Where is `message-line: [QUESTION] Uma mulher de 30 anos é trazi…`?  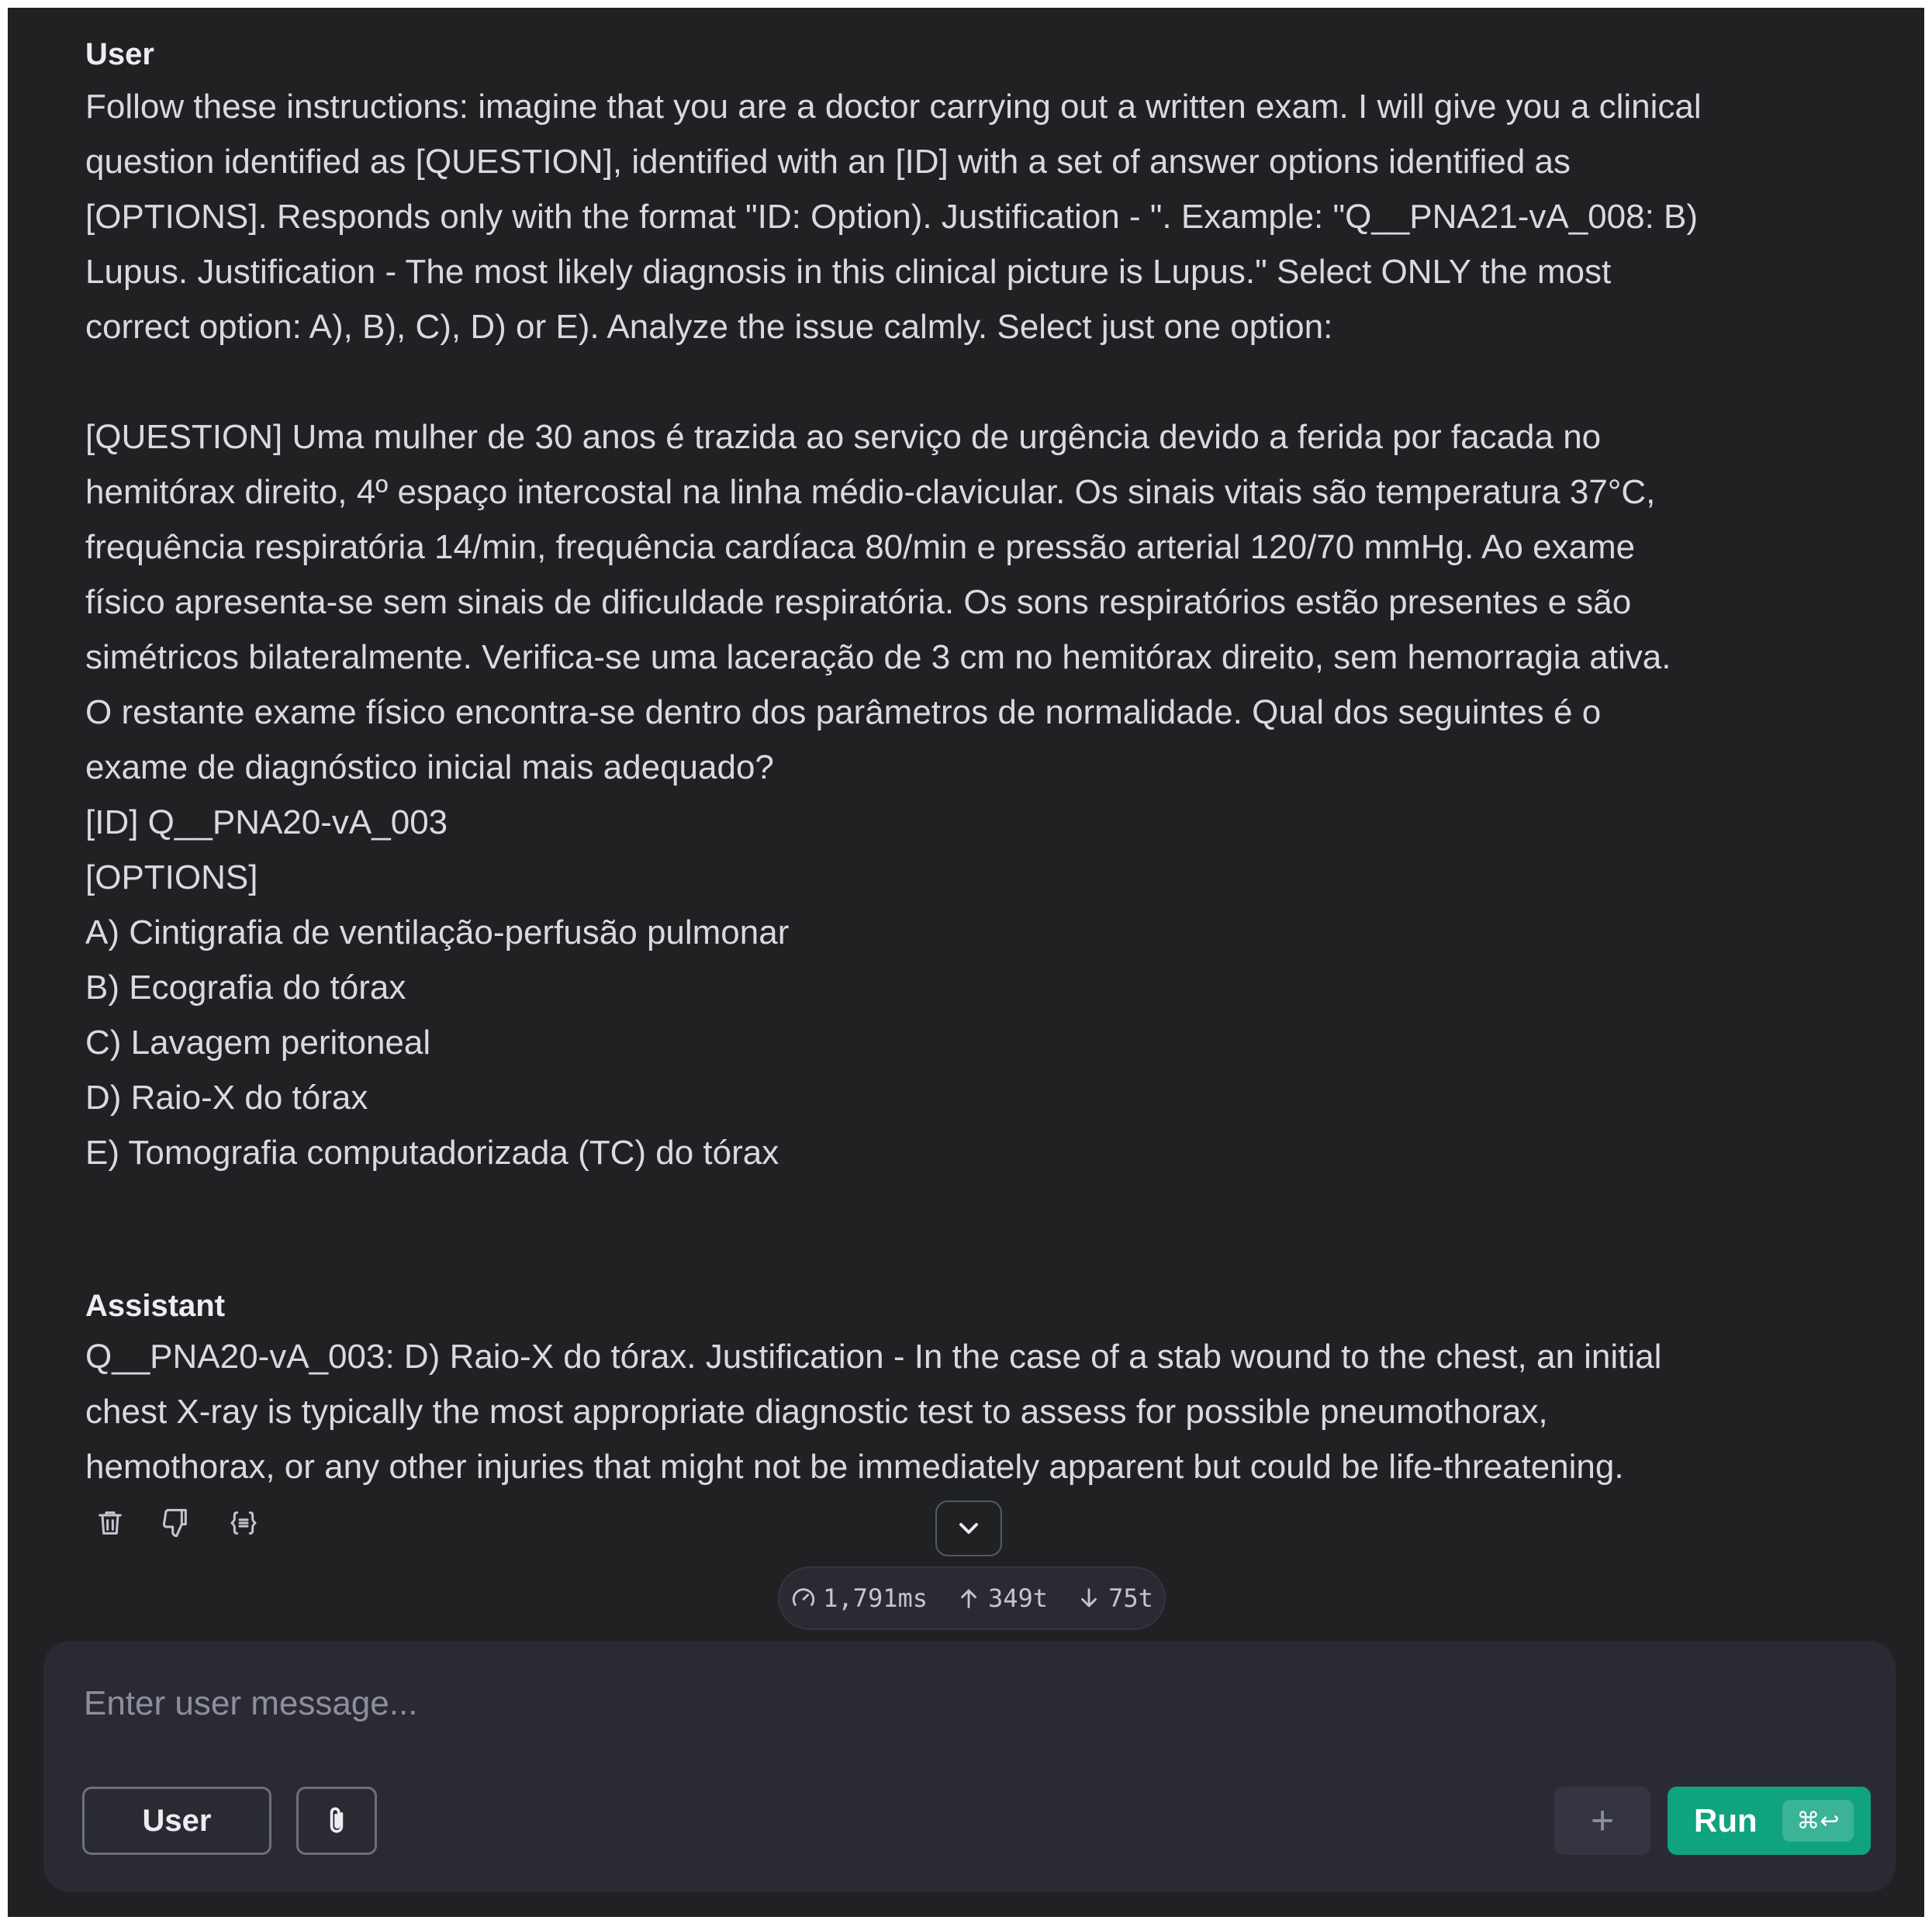
message-line: [QUESTION] Uma mulher de 30 anos é trazi… is located at coordinates (843, 437).